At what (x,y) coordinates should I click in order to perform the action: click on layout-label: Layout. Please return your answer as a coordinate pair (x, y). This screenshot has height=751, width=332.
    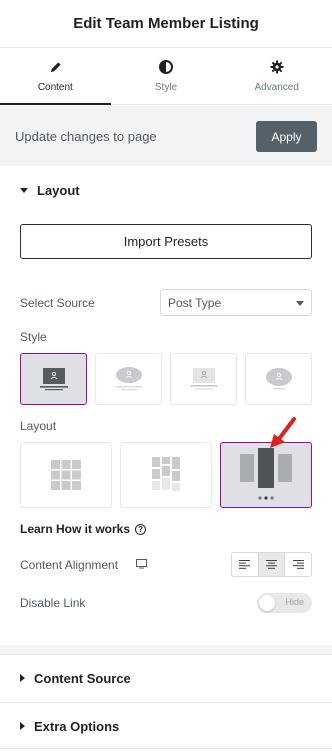
    Looking at the image, I should click on (38, 426).